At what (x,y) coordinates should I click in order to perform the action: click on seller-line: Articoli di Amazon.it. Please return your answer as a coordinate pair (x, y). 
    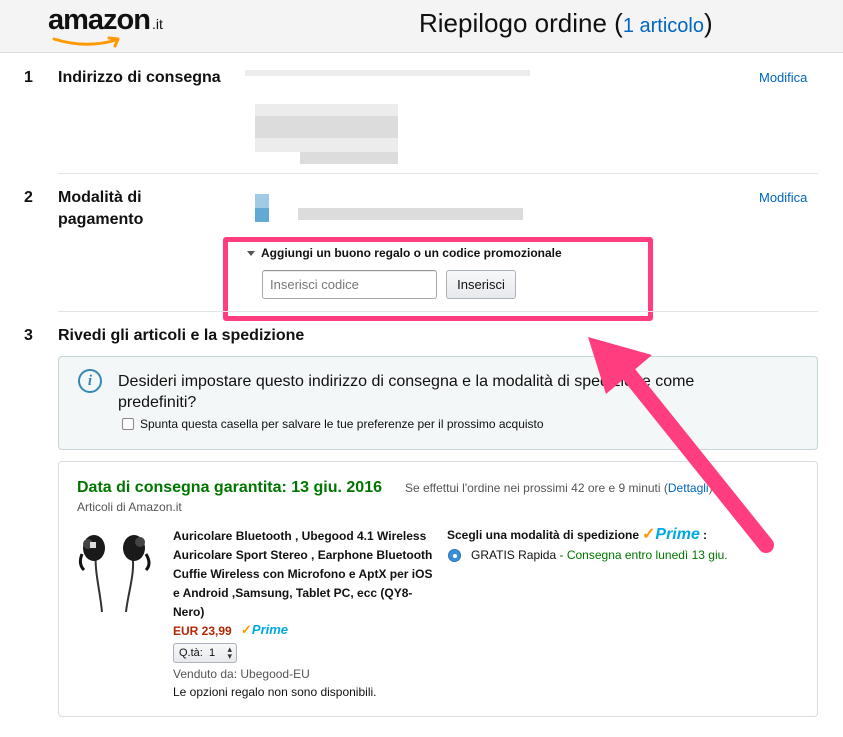
    Looking at the image, I should click on (129, 507).